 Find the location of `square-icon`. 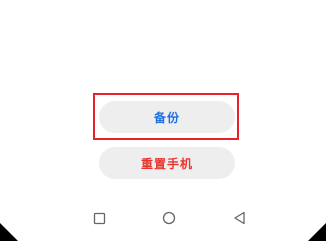

square-icon is located at coordinates (99, 218).